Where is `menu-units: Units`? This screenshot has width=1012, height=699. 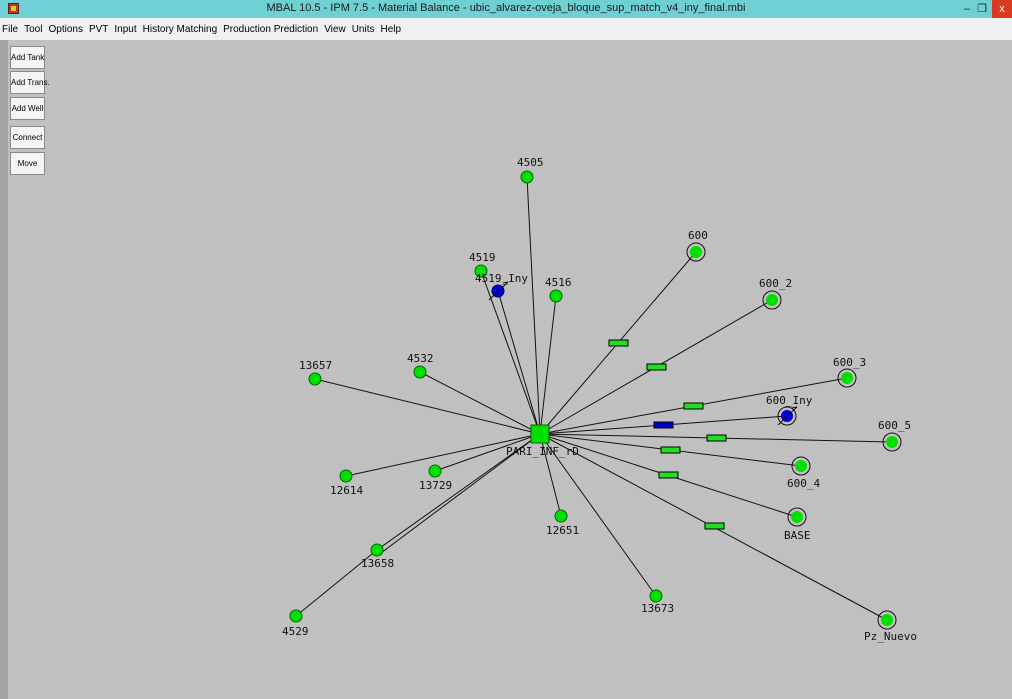
menu-units: Units is located at coordinates (363, 30).